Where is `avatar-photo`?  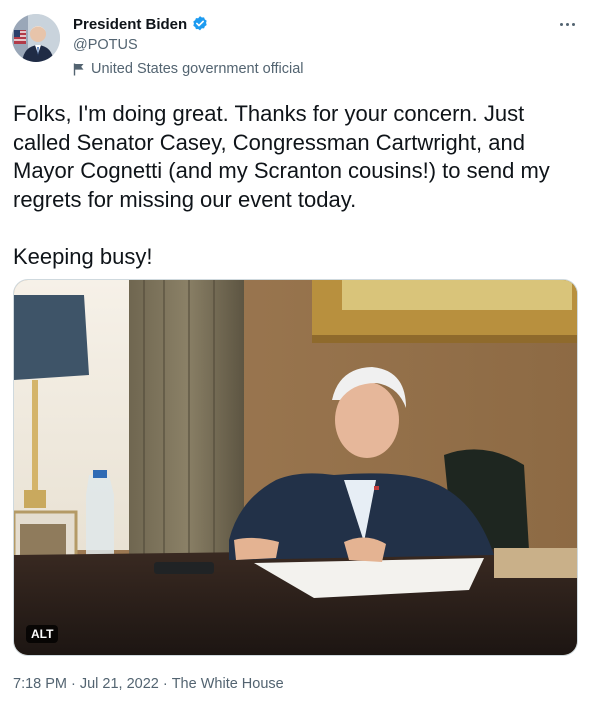 avatar-photo is located at coordinates (36, 38).